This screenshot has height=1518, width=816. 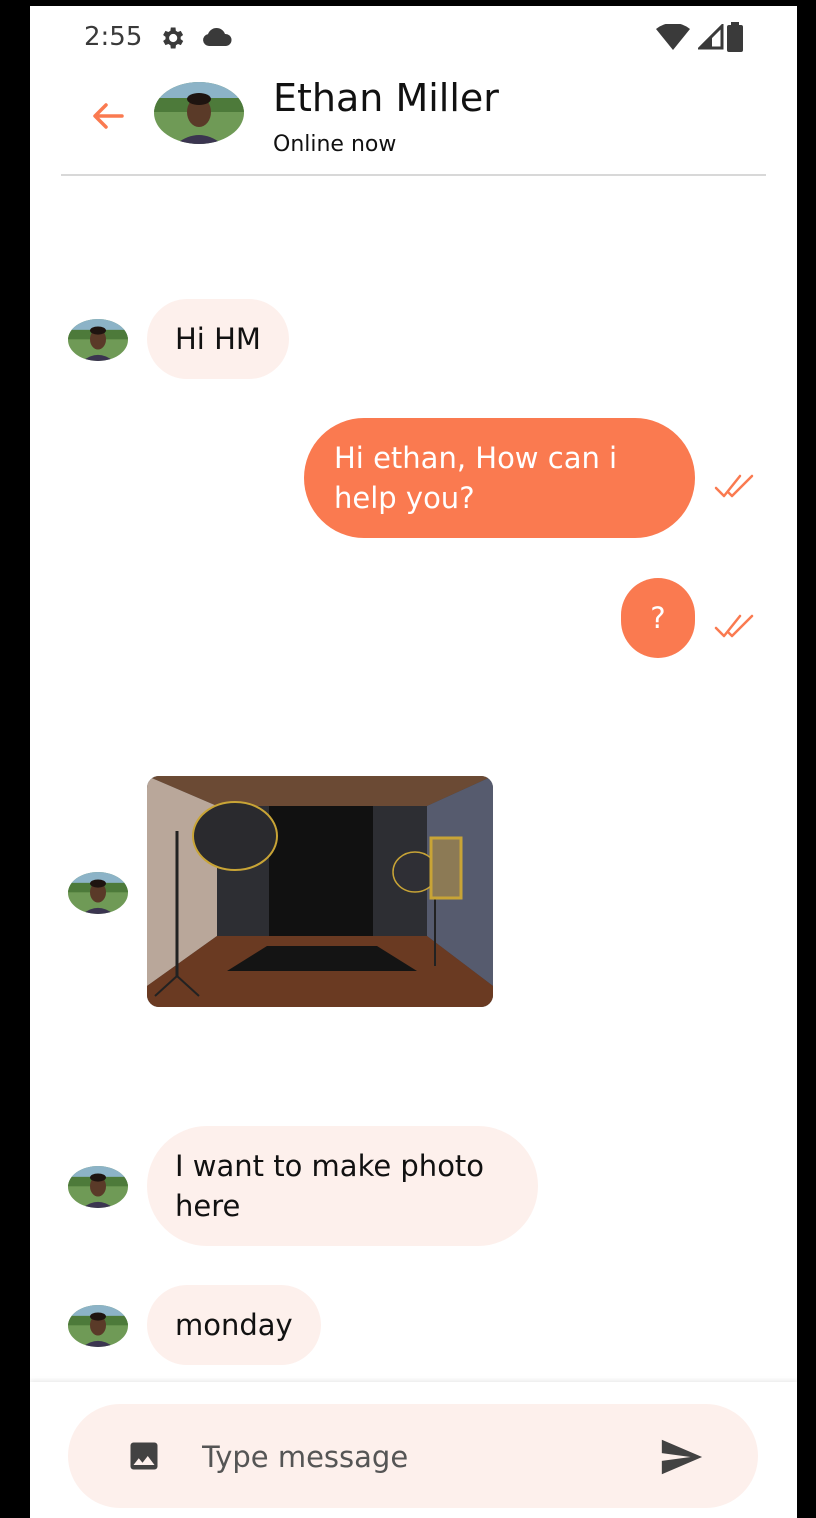 What do you see at coordinates (330, 1186) in the screenshot?
I see `message-text: I want to make photo here` at bounding box center [330, 1186].